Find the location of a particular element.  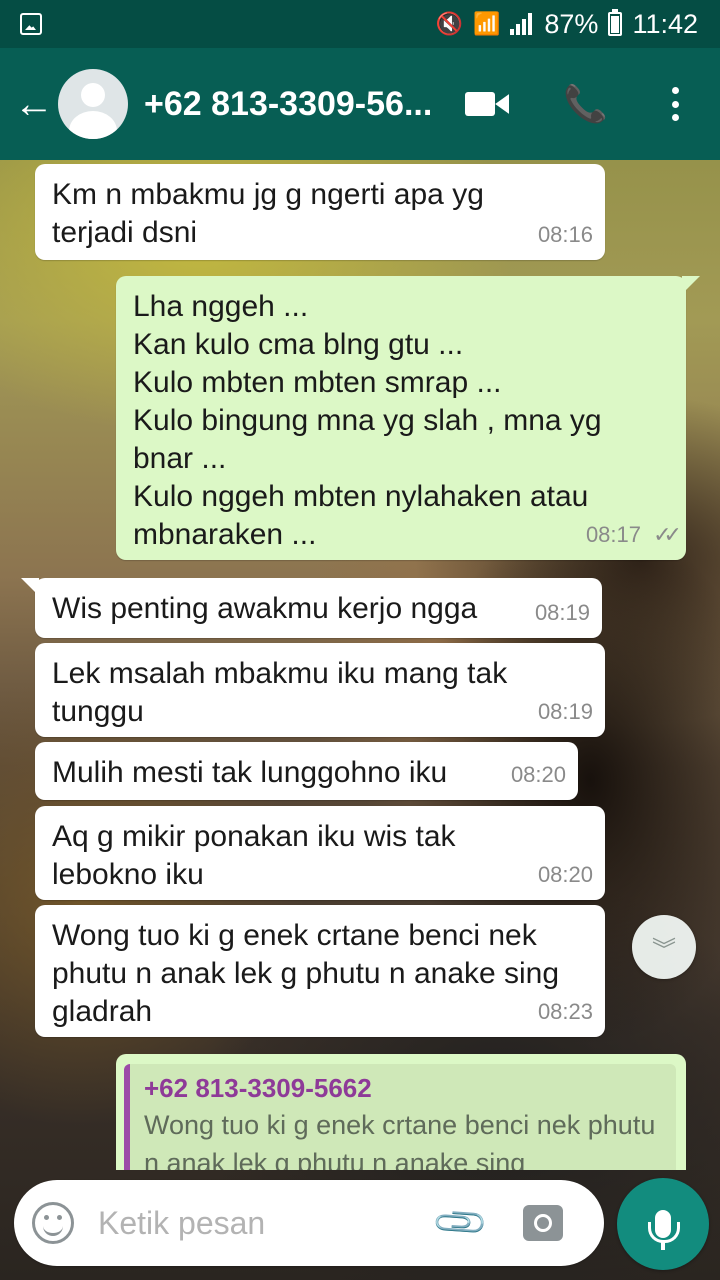

message-composer: 📎 is located at coordinates (309, 1223).